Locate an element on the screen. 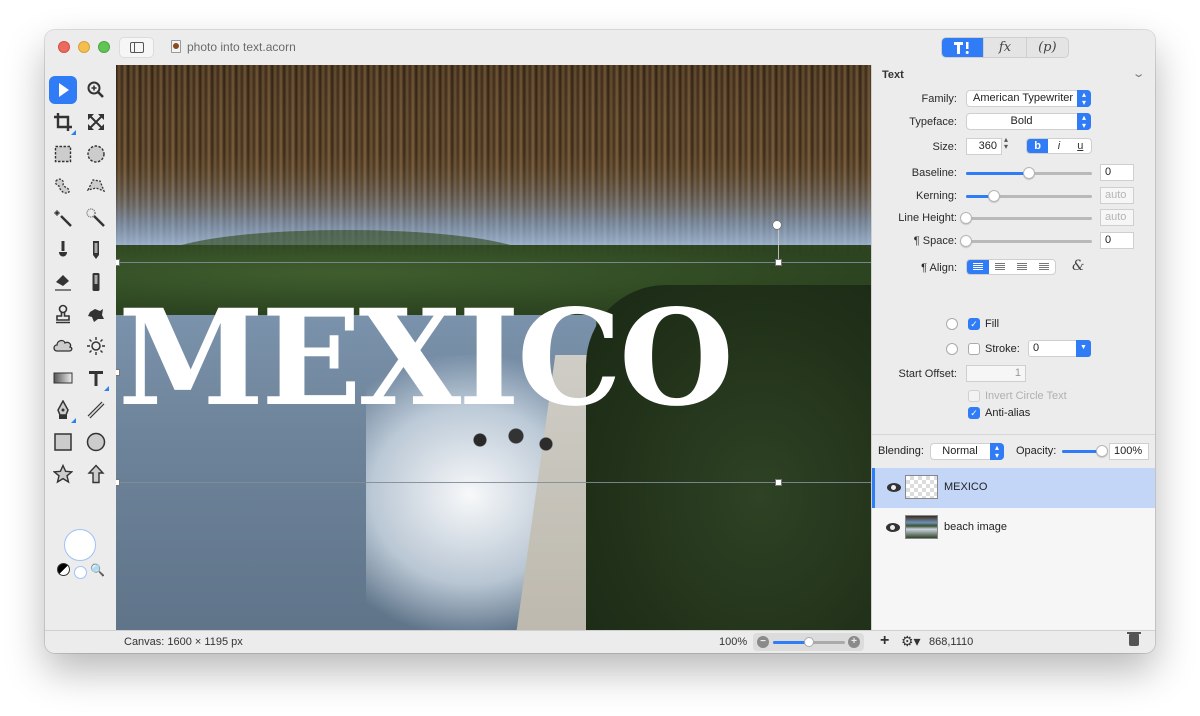 Image resolution: width=1200 pixels, height=716 pixels. add-layer-button: + is located at coordinates (884, 641).